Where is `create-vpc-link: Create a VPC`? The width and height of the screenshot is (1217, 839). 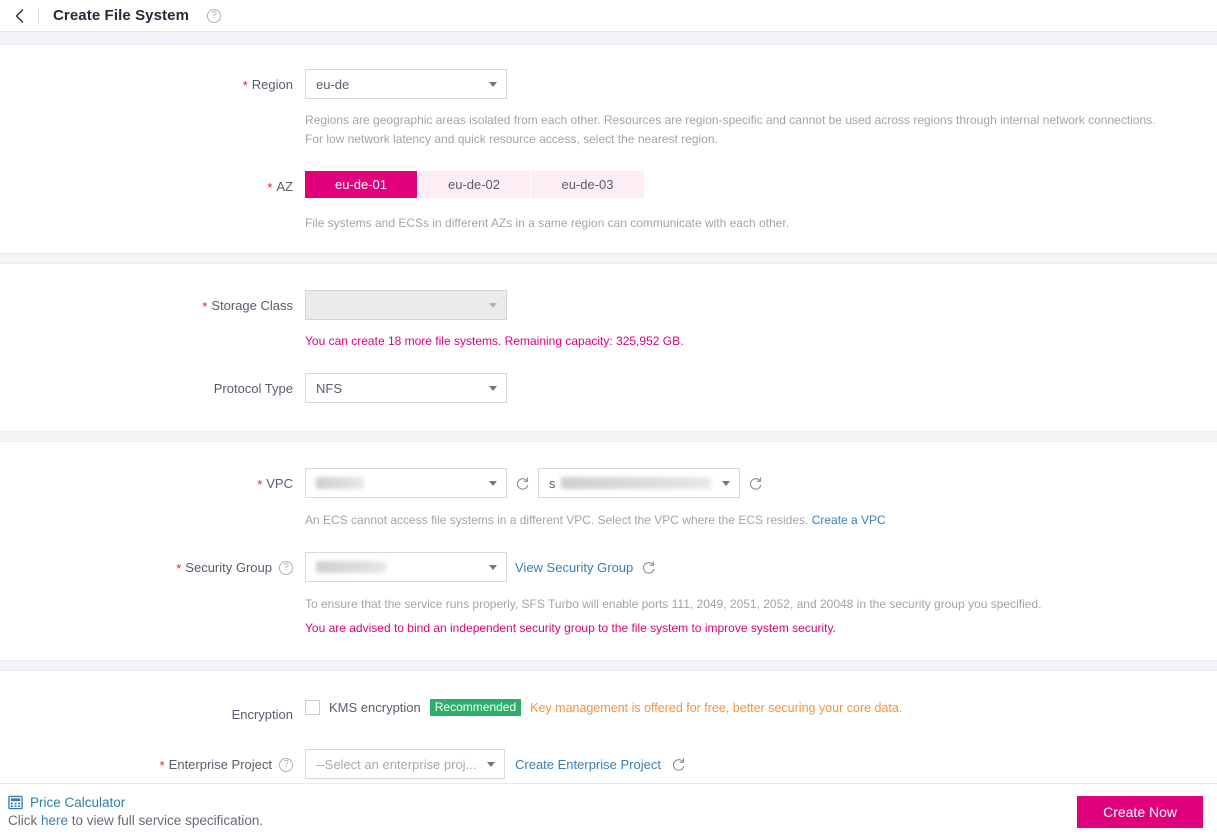
create-vpc-link: Create a VPC is located at coordinates (849, 520).